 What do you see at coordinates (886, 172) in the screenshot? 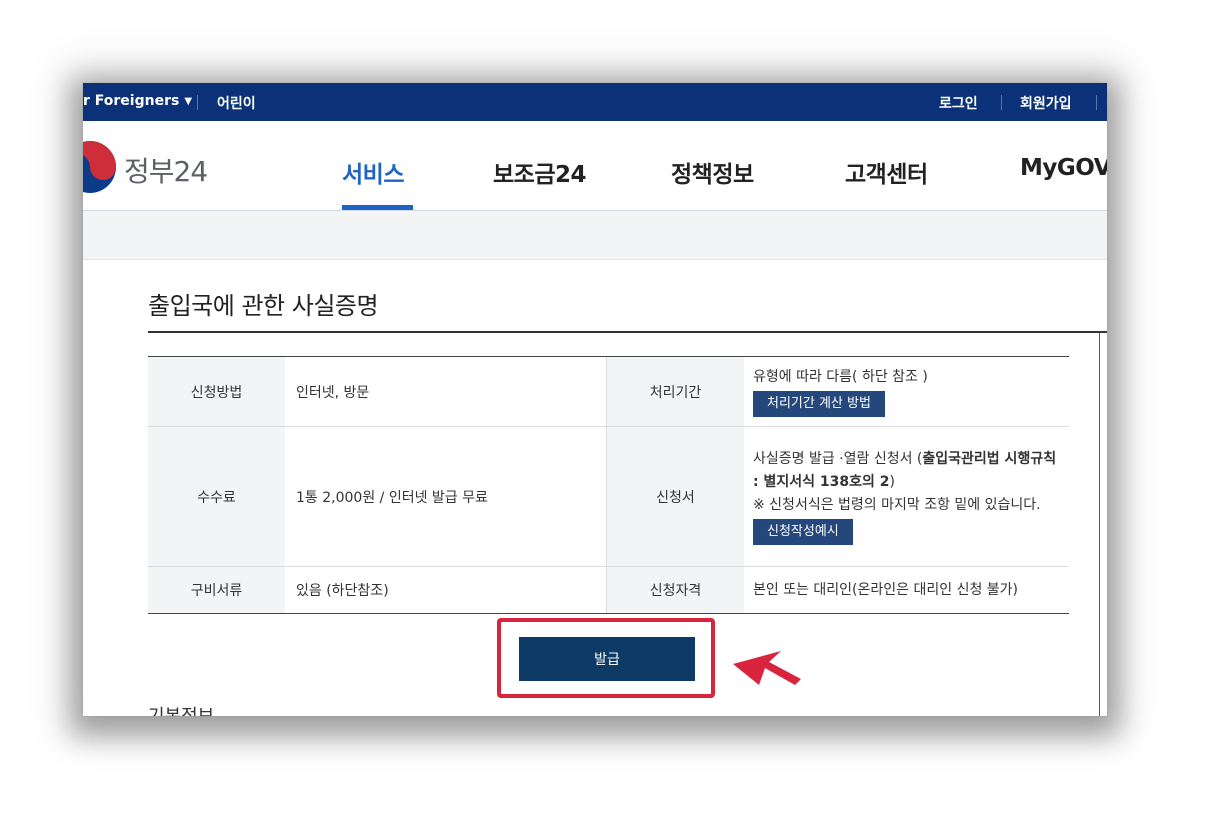
I see `nav-customer-center: 고객센터` at bounding box center [886, 172].